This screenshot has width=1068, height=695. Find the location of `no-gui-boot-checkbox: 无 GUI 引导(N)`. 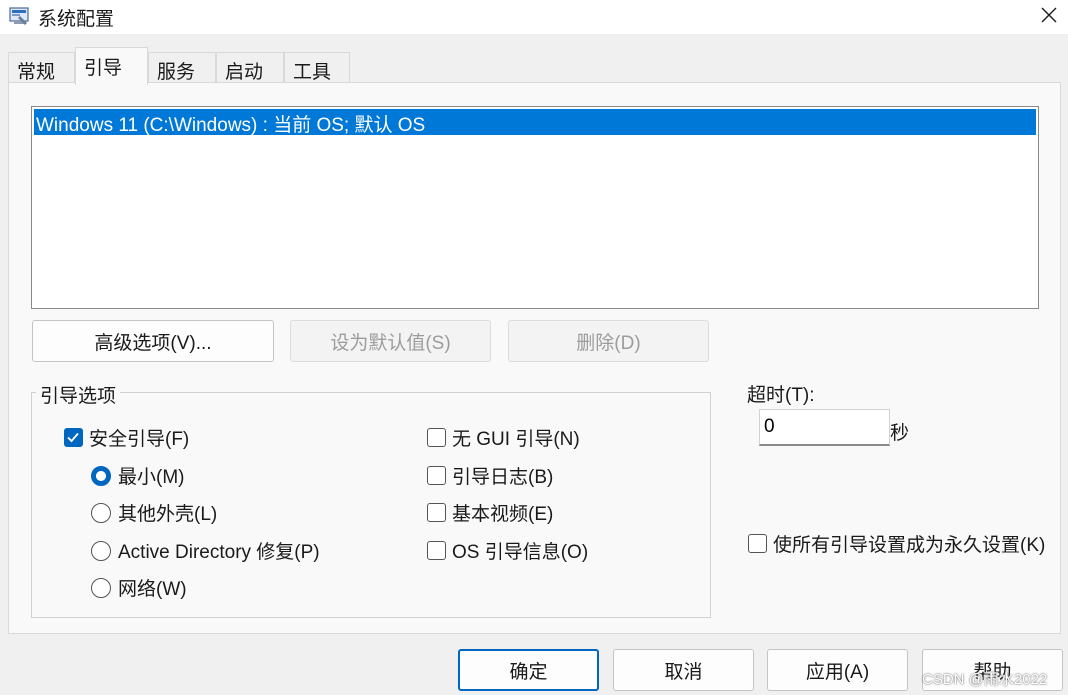

no-gui-boot-checkbox: 无 GUI 引导(N) is located at coordinates (503, 437).